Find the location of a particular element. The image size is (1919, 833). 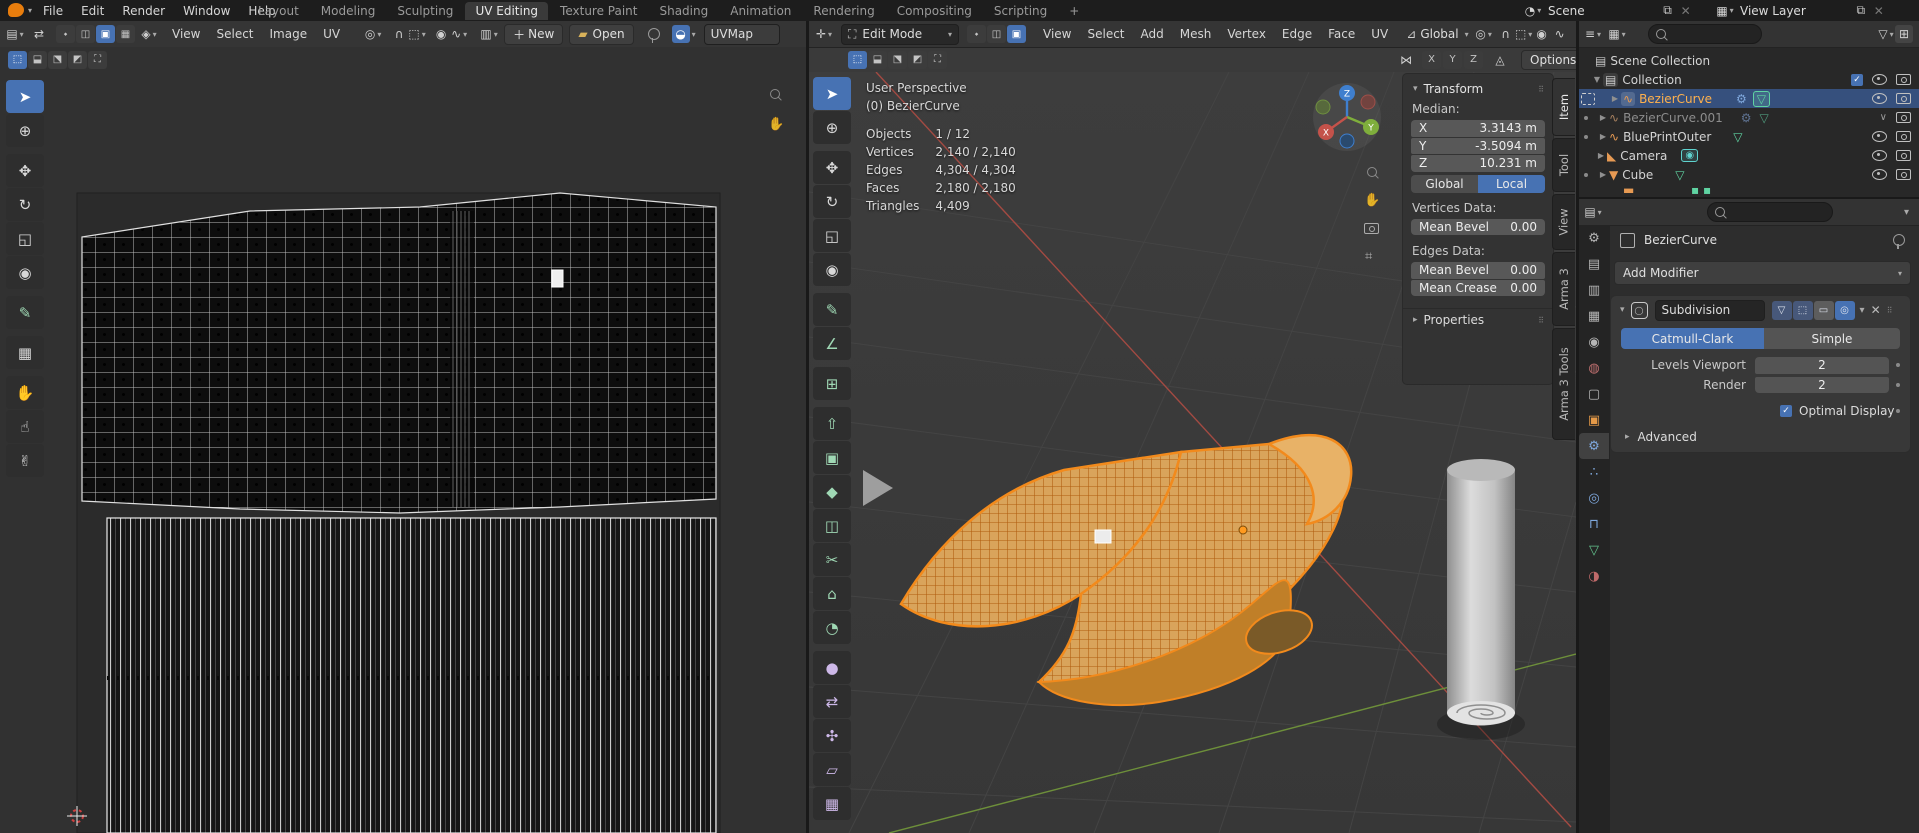

image-open-button: ▰ Open is located at coordinates (601, 34).